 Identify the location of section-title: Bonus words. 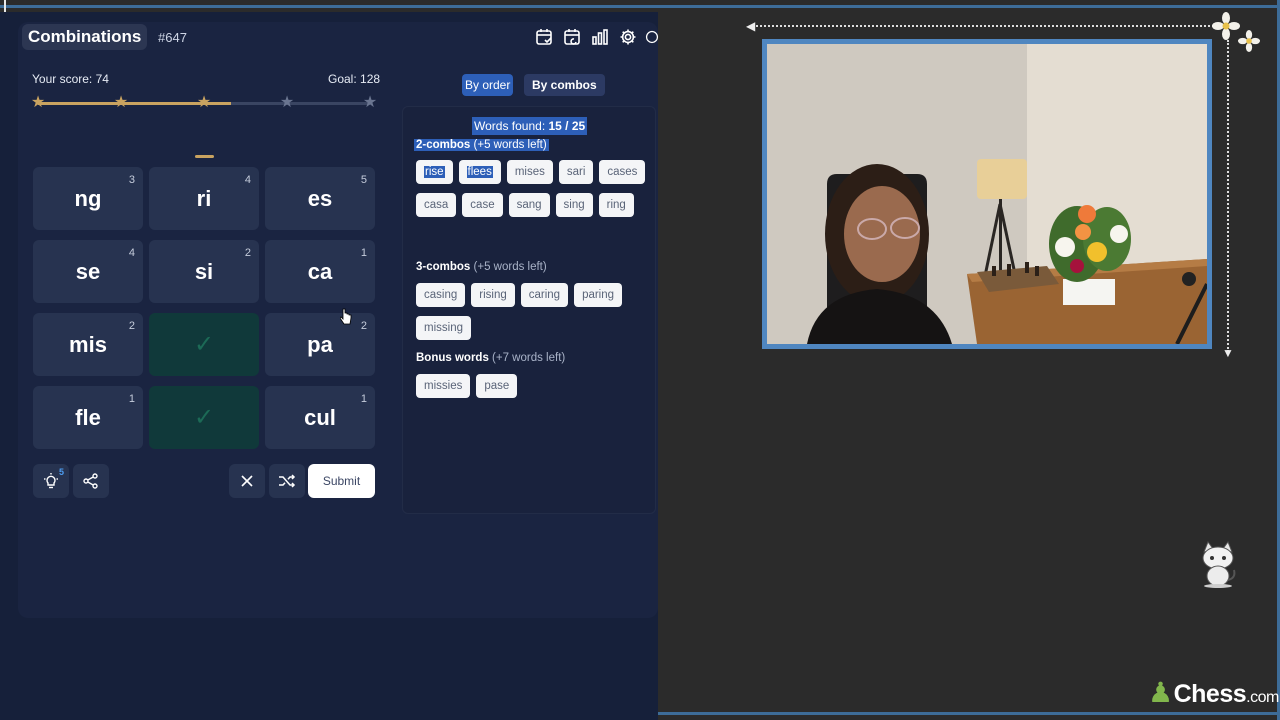
(452, 358).